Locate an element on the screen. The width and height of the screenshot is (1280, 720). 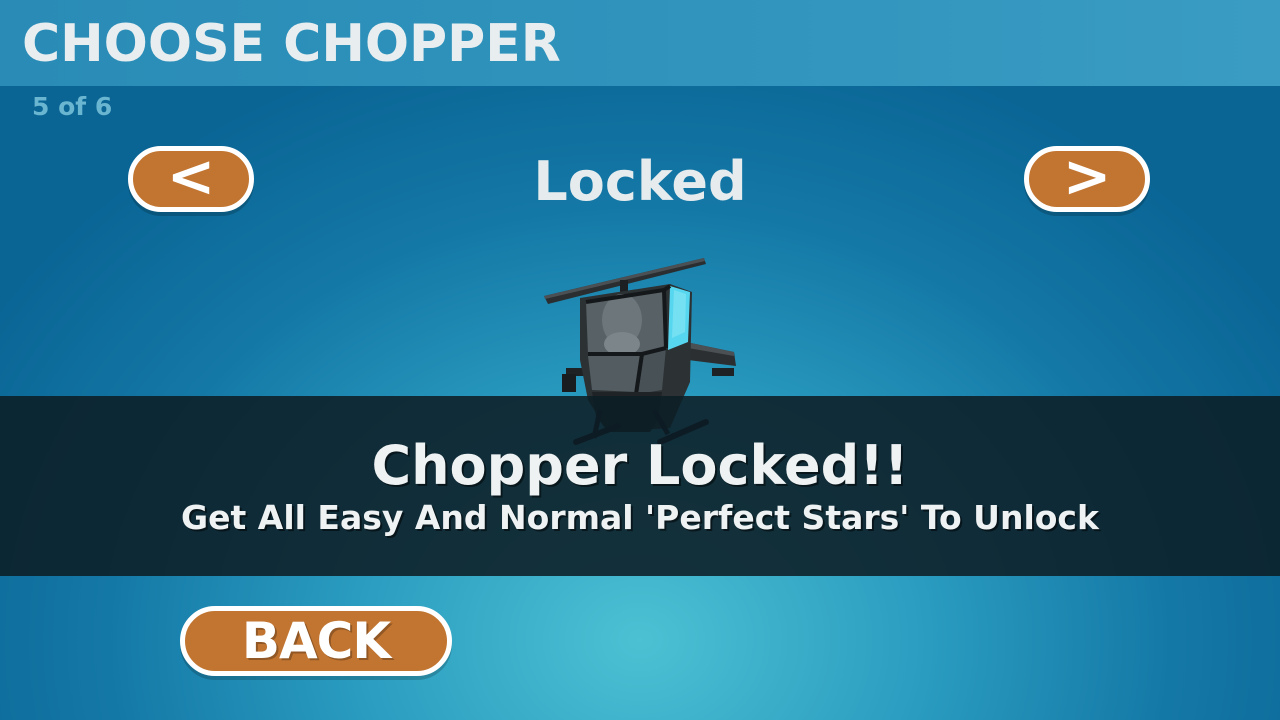
locked-banner-title: Chopper Locked!! is located at coordinates (640, 465).